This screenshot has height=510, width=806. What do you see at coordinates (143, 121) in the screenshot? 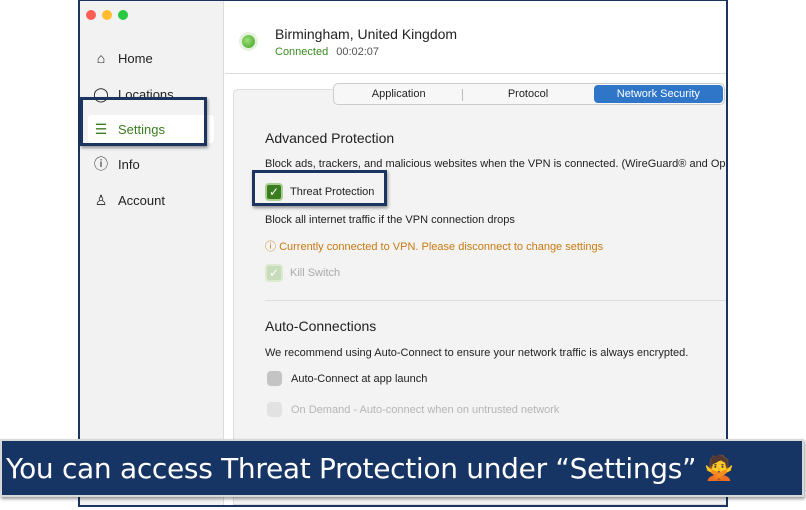
I see `settings-highlight-box` at bounding box center [143, 121].